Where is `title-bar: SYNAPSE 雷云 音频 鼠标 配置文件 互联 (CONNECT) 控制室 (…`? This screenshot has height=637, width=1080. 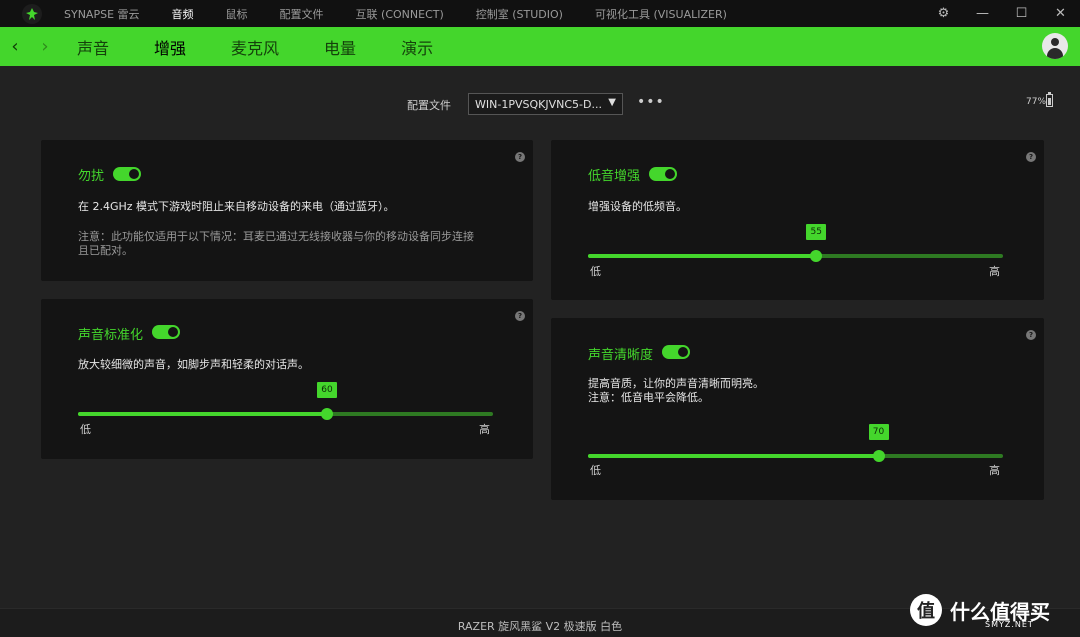
title-bar: SYNAPSE 雷云 音频 鼠标 配置文件 互联 (CONNECT) 控制室 (… is located at coordinates (540, 13).